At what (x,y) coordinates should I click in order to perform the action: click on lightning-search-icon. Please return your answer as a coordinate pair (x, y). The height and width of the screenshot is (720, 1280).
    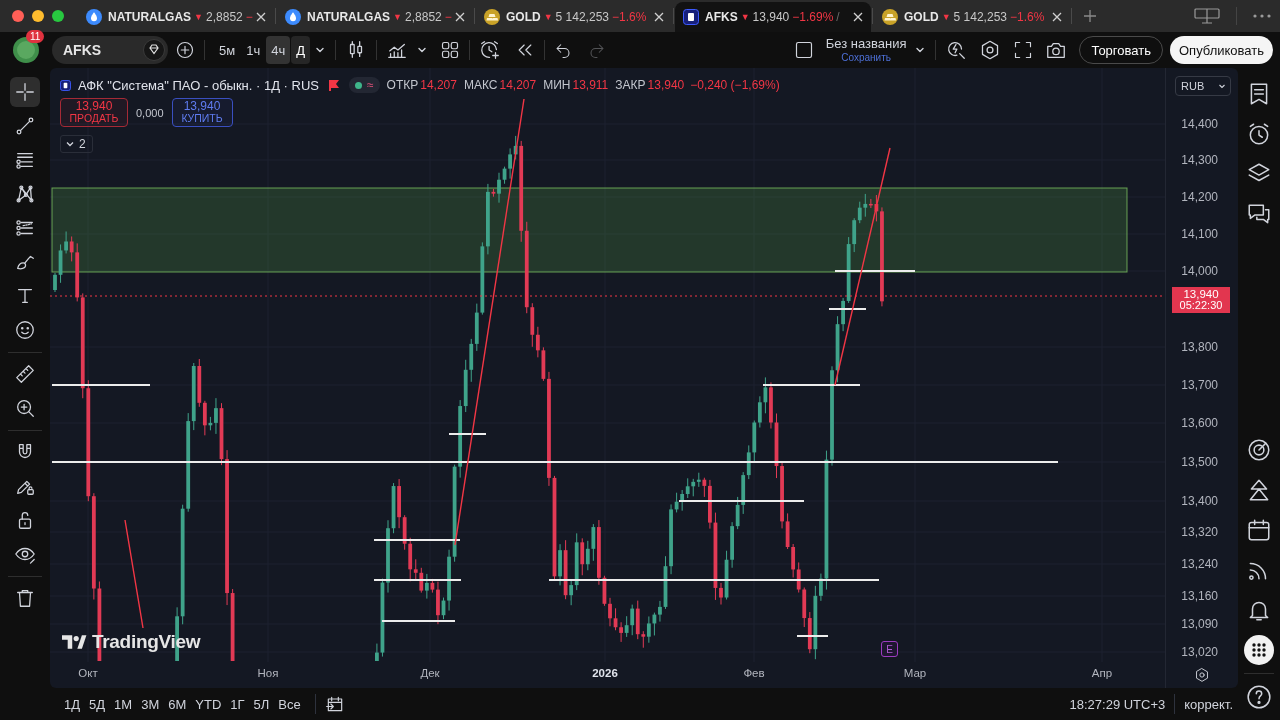
    Looking at the image, I should click on (956, 50).